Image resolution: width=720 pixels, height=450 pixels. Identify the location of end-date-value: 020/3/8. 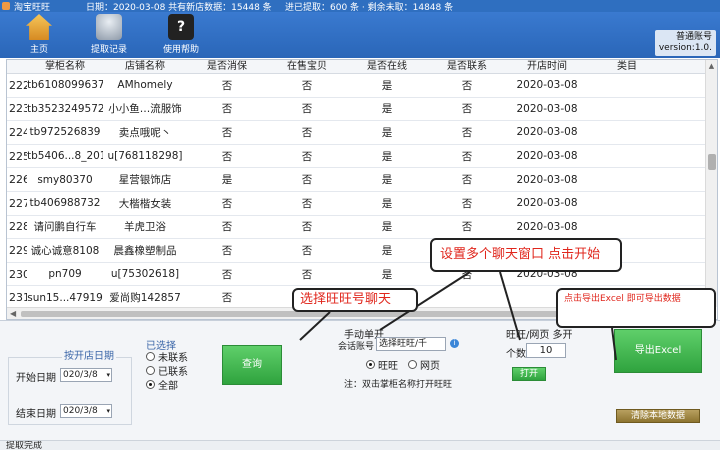
(80, 411).